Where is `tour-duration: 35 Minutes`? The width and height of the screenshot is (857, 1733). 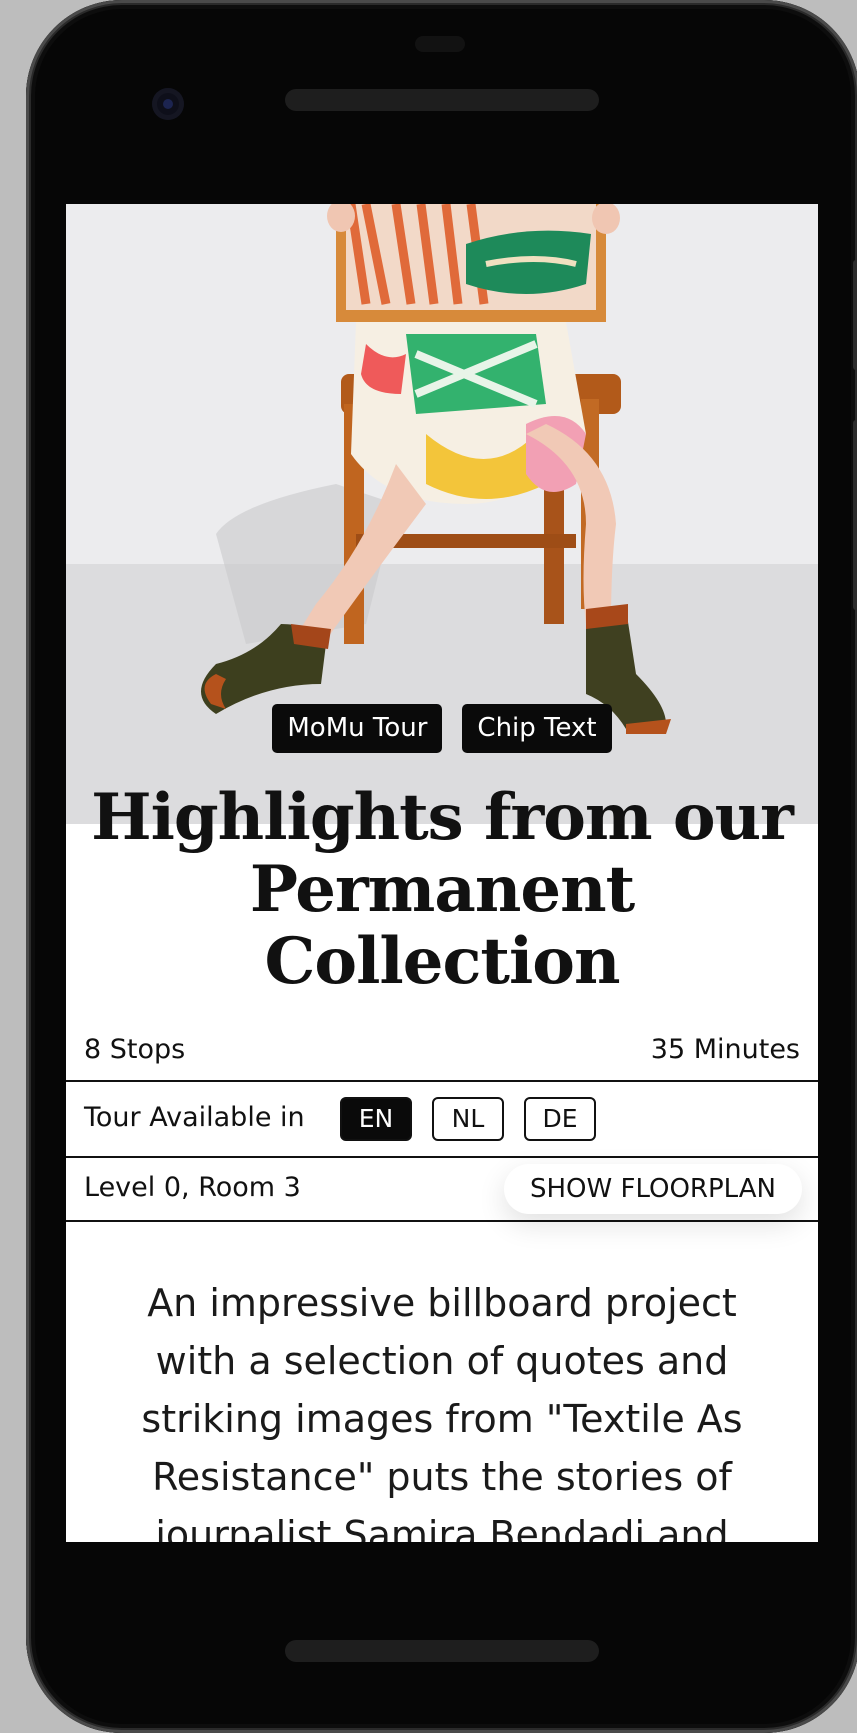 tour-duration: 35 Minutes is located at coordinates (725, 1049).